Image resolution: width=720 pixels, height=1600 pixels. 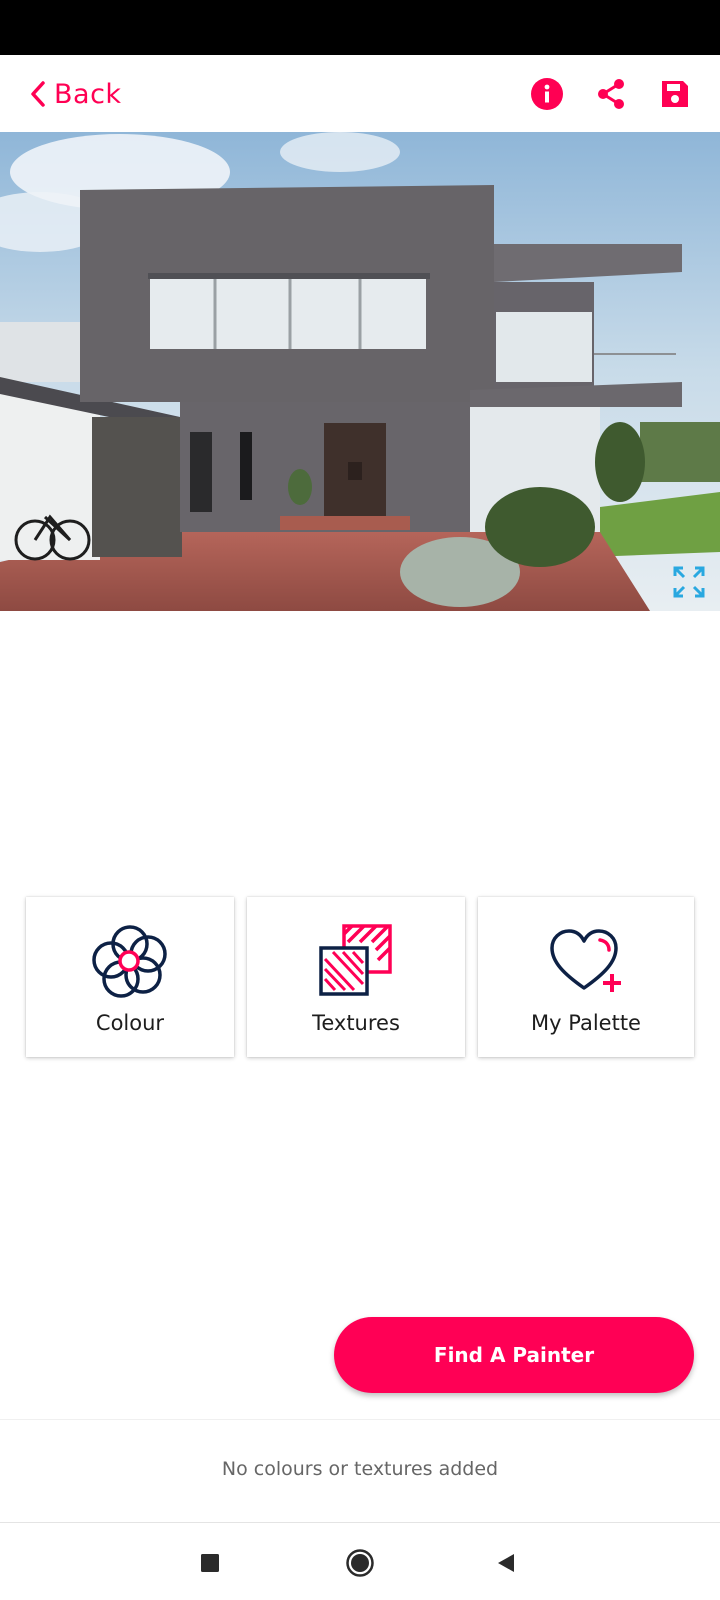 I want to click on square-icon, so click(x=210, y=1563).